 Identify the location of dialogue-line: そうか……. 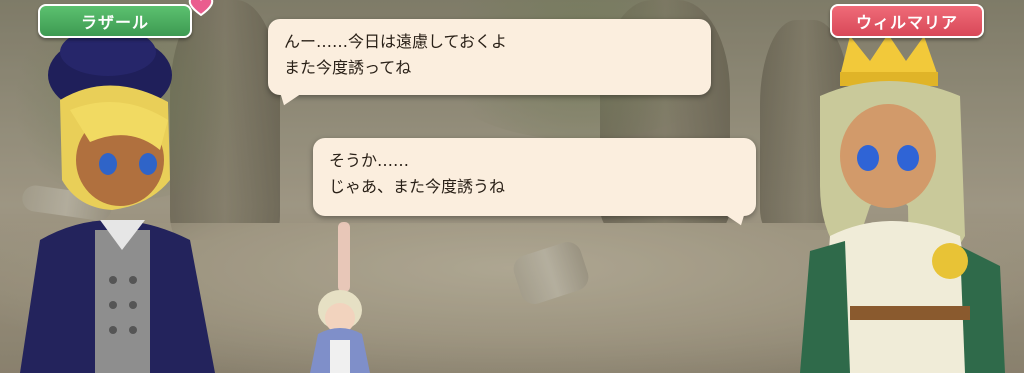
(369, 160).